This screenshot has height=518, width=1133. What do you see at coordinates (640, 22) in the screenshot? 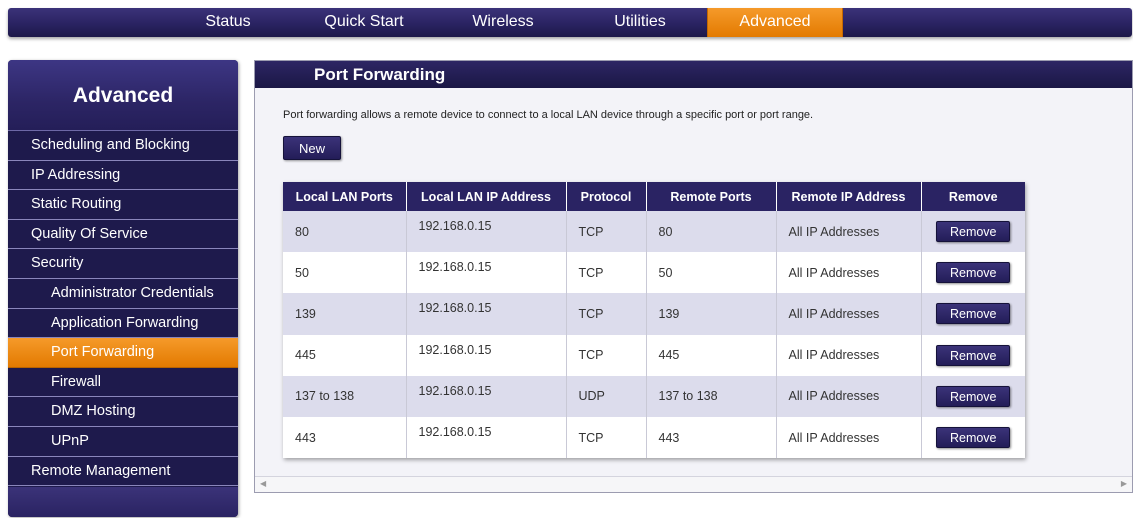
I see `nav-tab-utilities: Utilities` at bounding box center [640, 22].